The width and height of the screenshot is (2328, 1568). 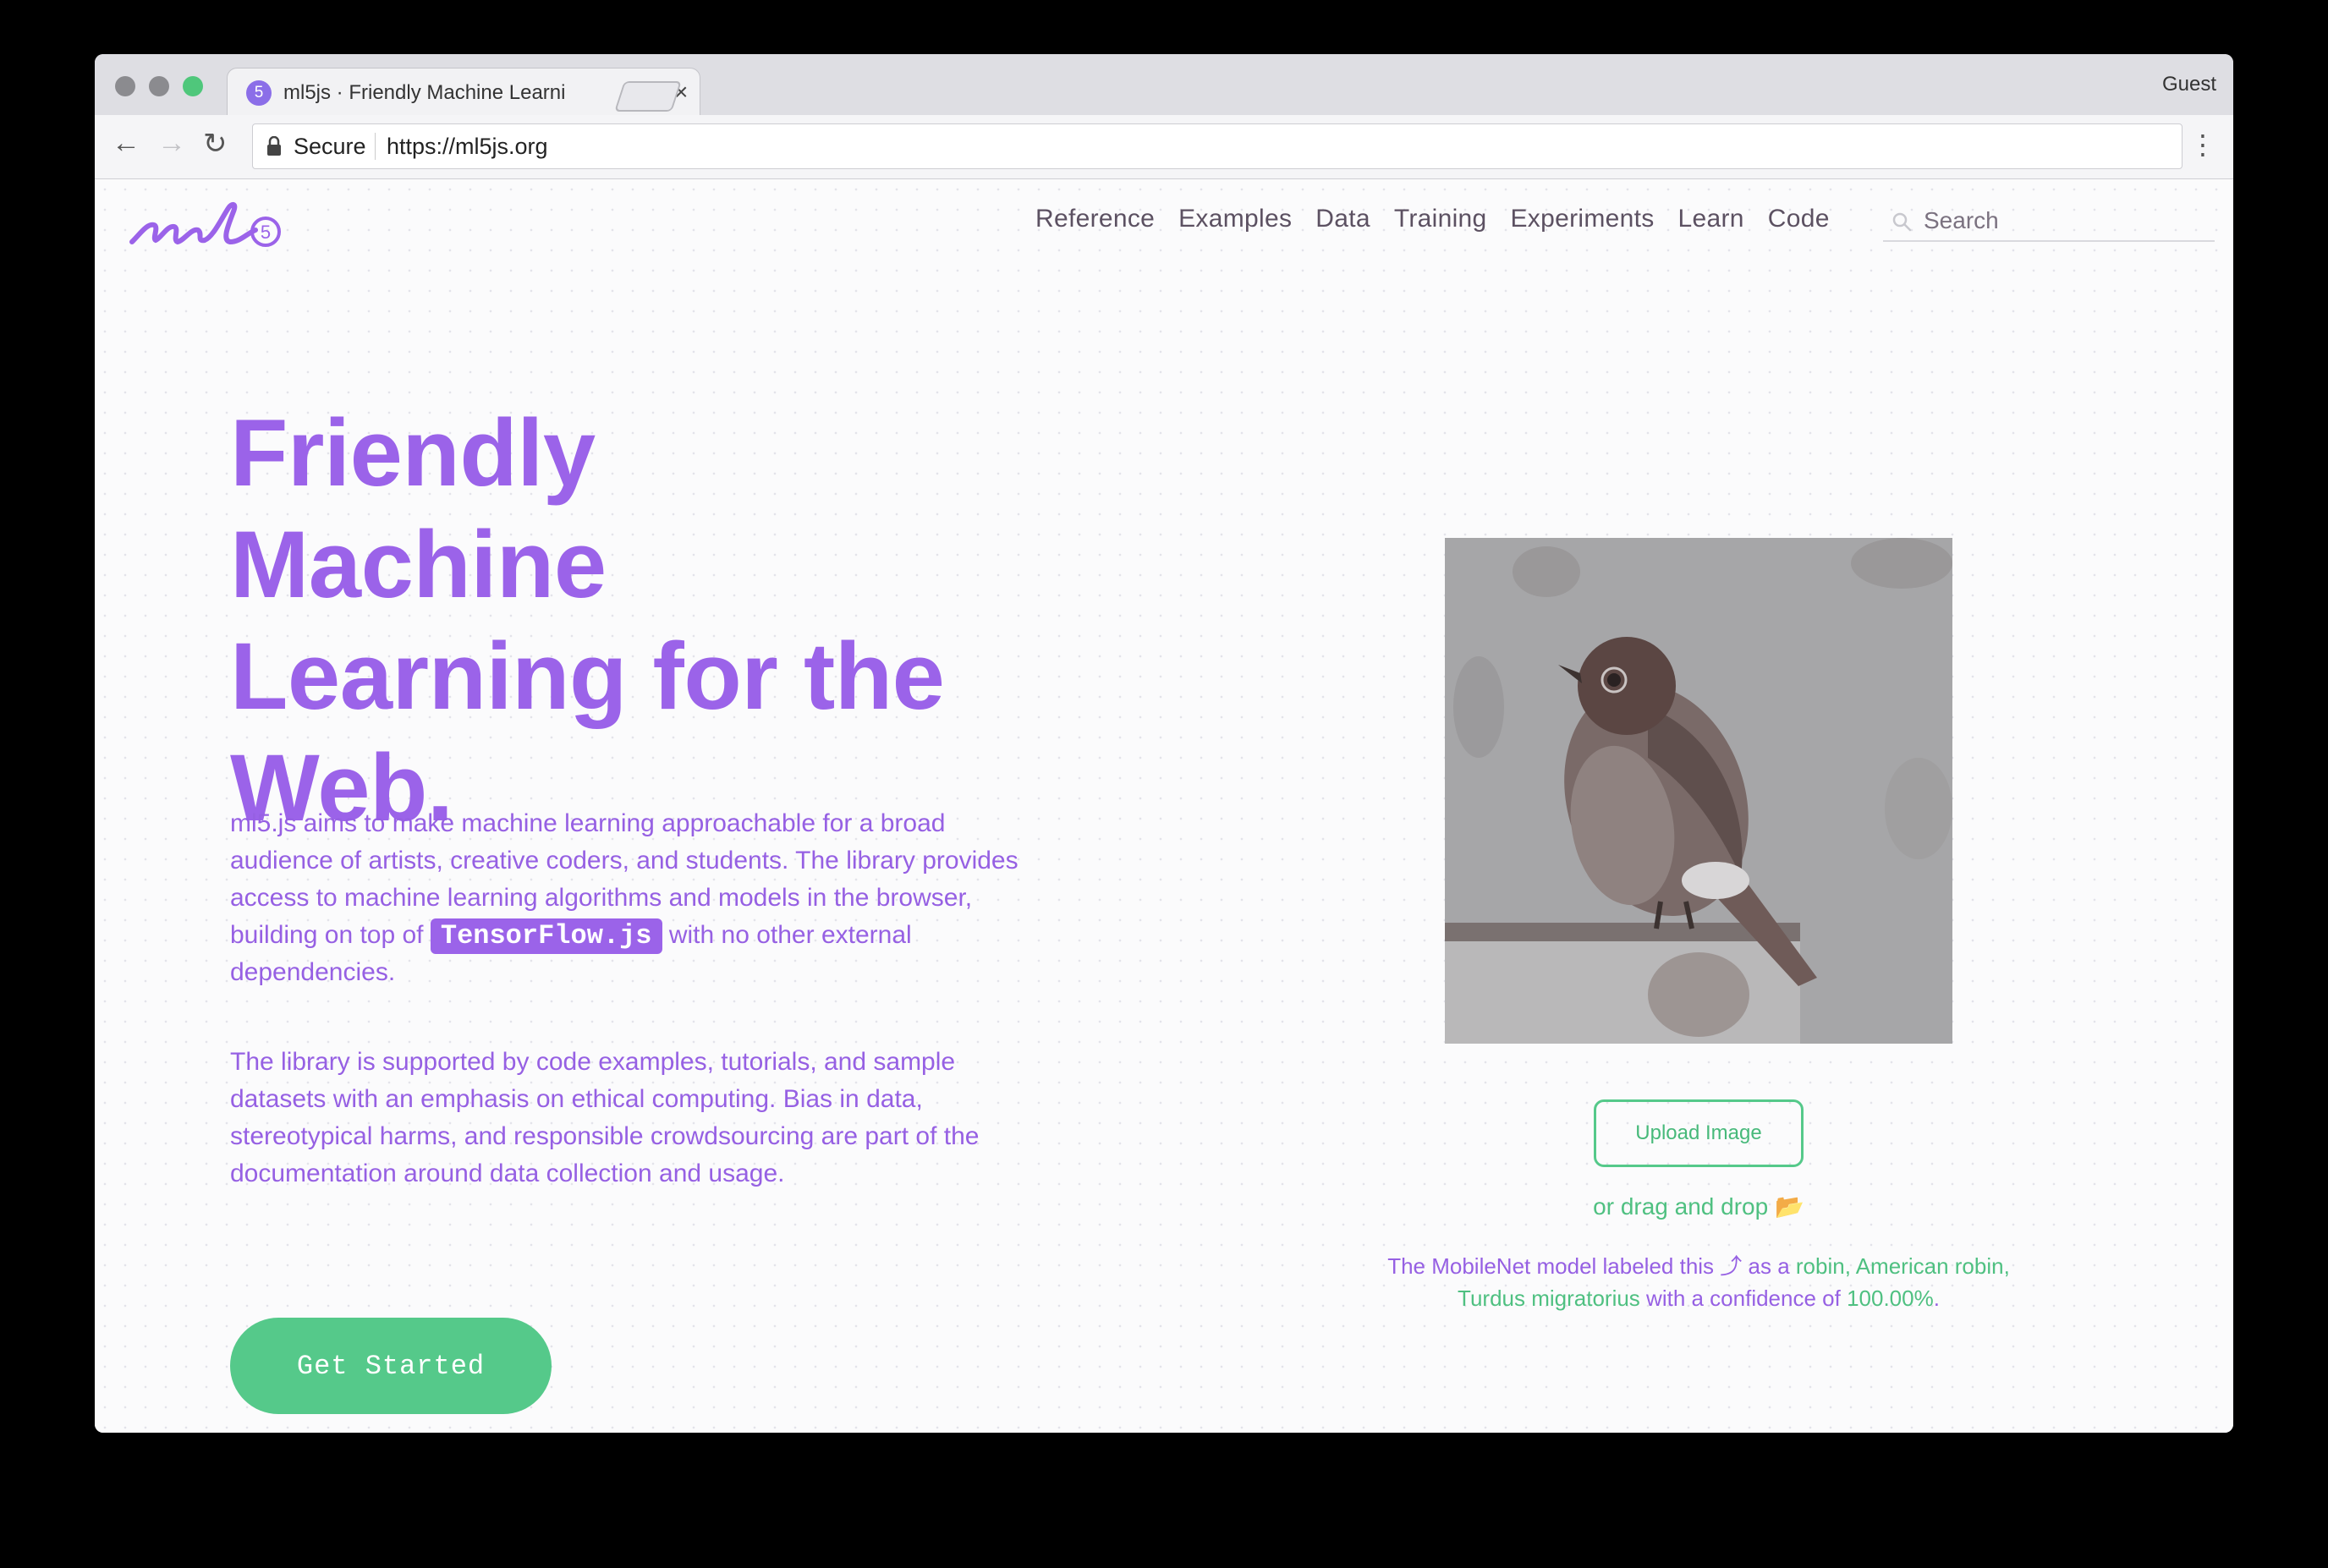 I want to click on nav-item-data: Data, so click(x=1342, y=219).